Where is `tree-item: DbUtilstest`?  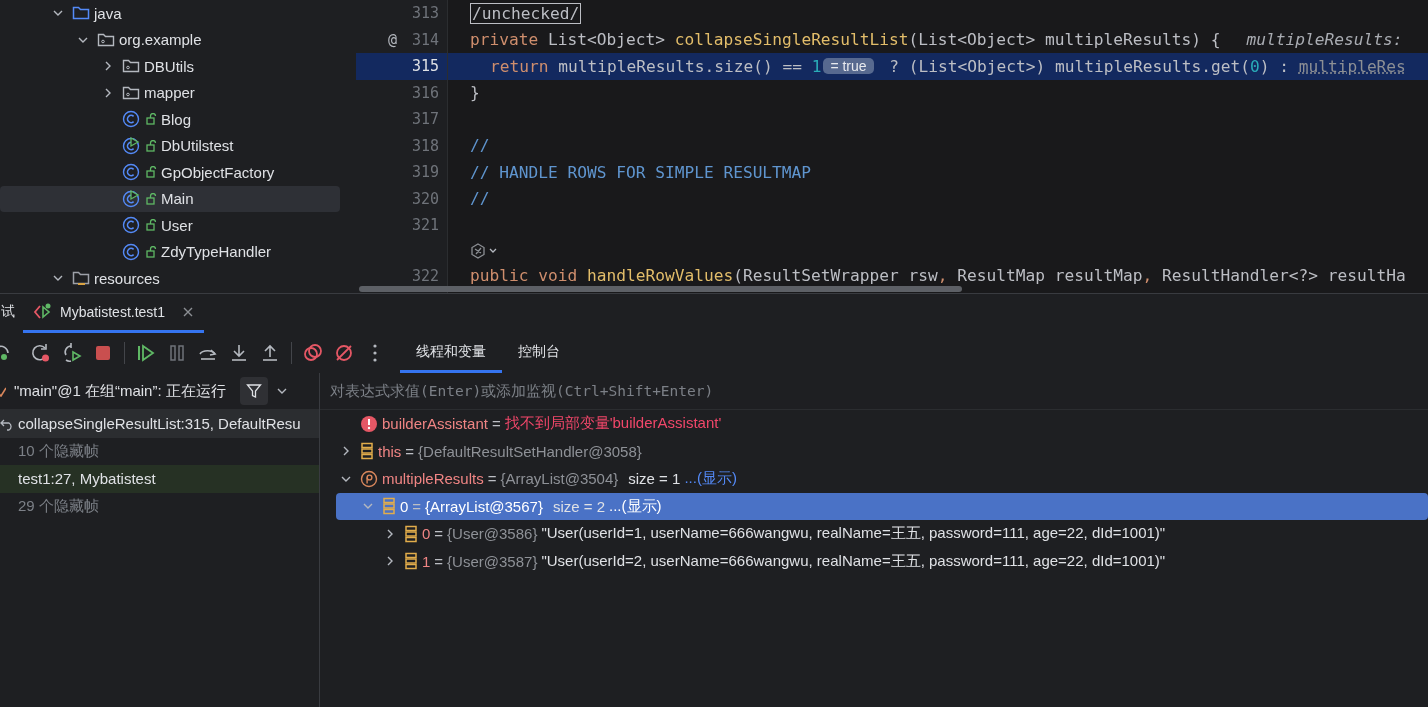 tree-item: DbUtilstest is located at coordinates (170, 145).